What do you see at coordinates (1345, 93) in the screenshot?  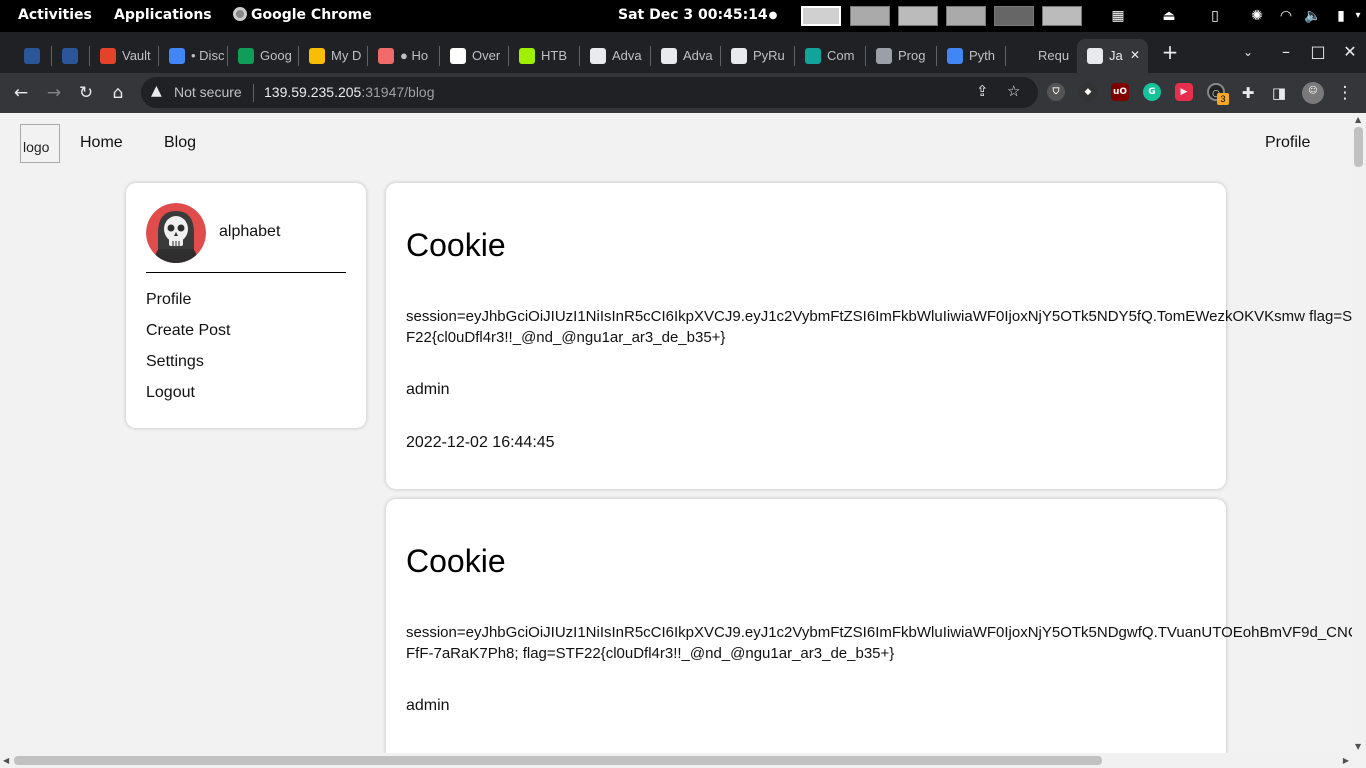 I see `chrome-menu-icon: ⋮` at bounding box center [1345, 93].